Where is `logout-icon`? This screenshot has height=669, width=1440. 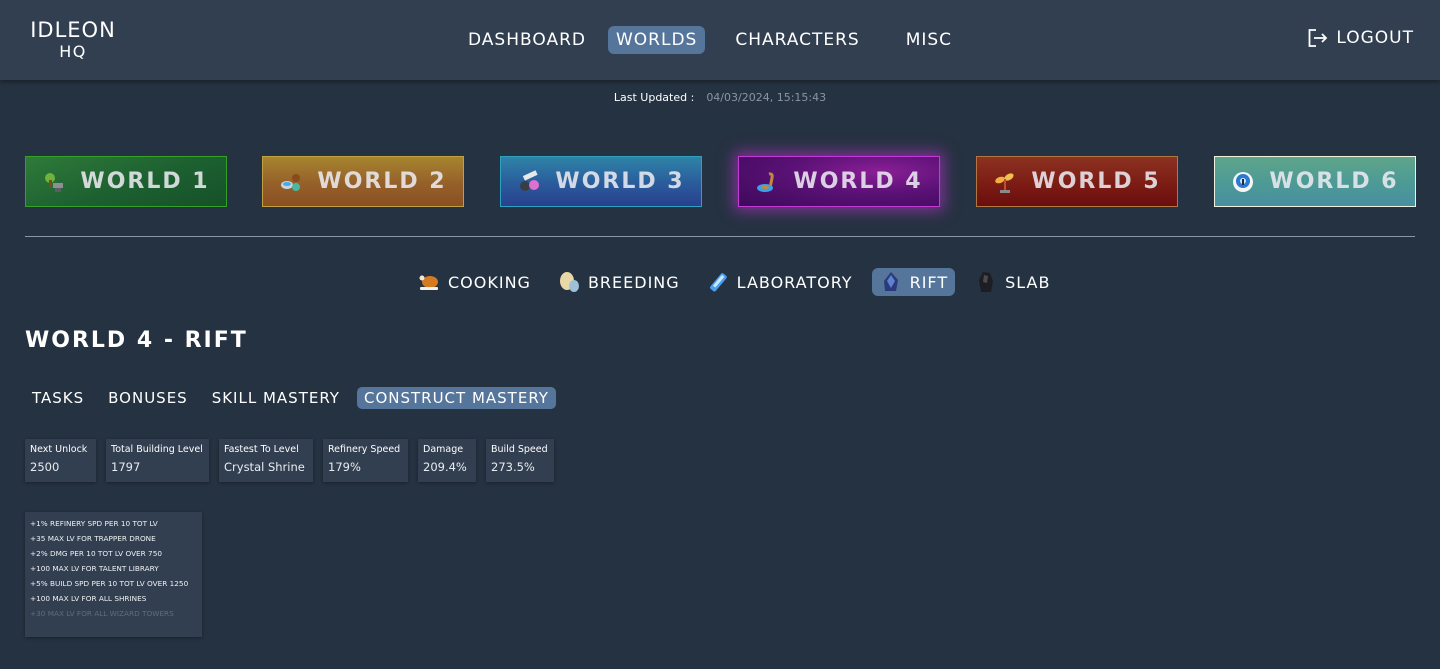 logout-icon is located at coordinates (1318, 38).